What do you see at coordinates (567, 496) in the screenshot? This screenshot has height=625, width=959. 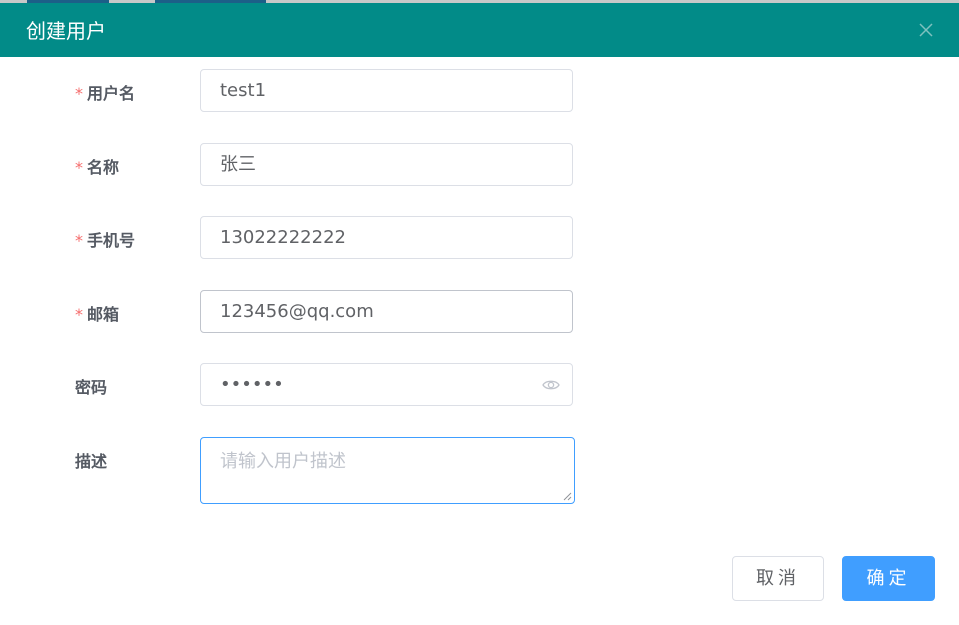 I see `resize-handle-icon` at bounding box center [567, 496].